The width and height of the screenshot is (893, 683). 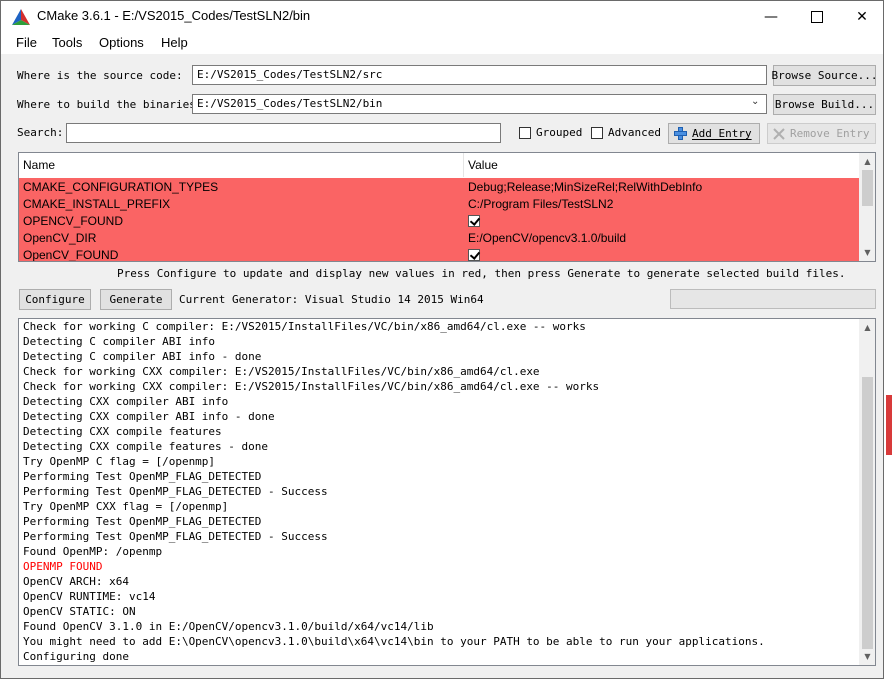 What do you see at coordinates (76, 581) in the screenshot?
I see `output-line: OpenCV ARCH: x64` at bounding box center [76, 581].